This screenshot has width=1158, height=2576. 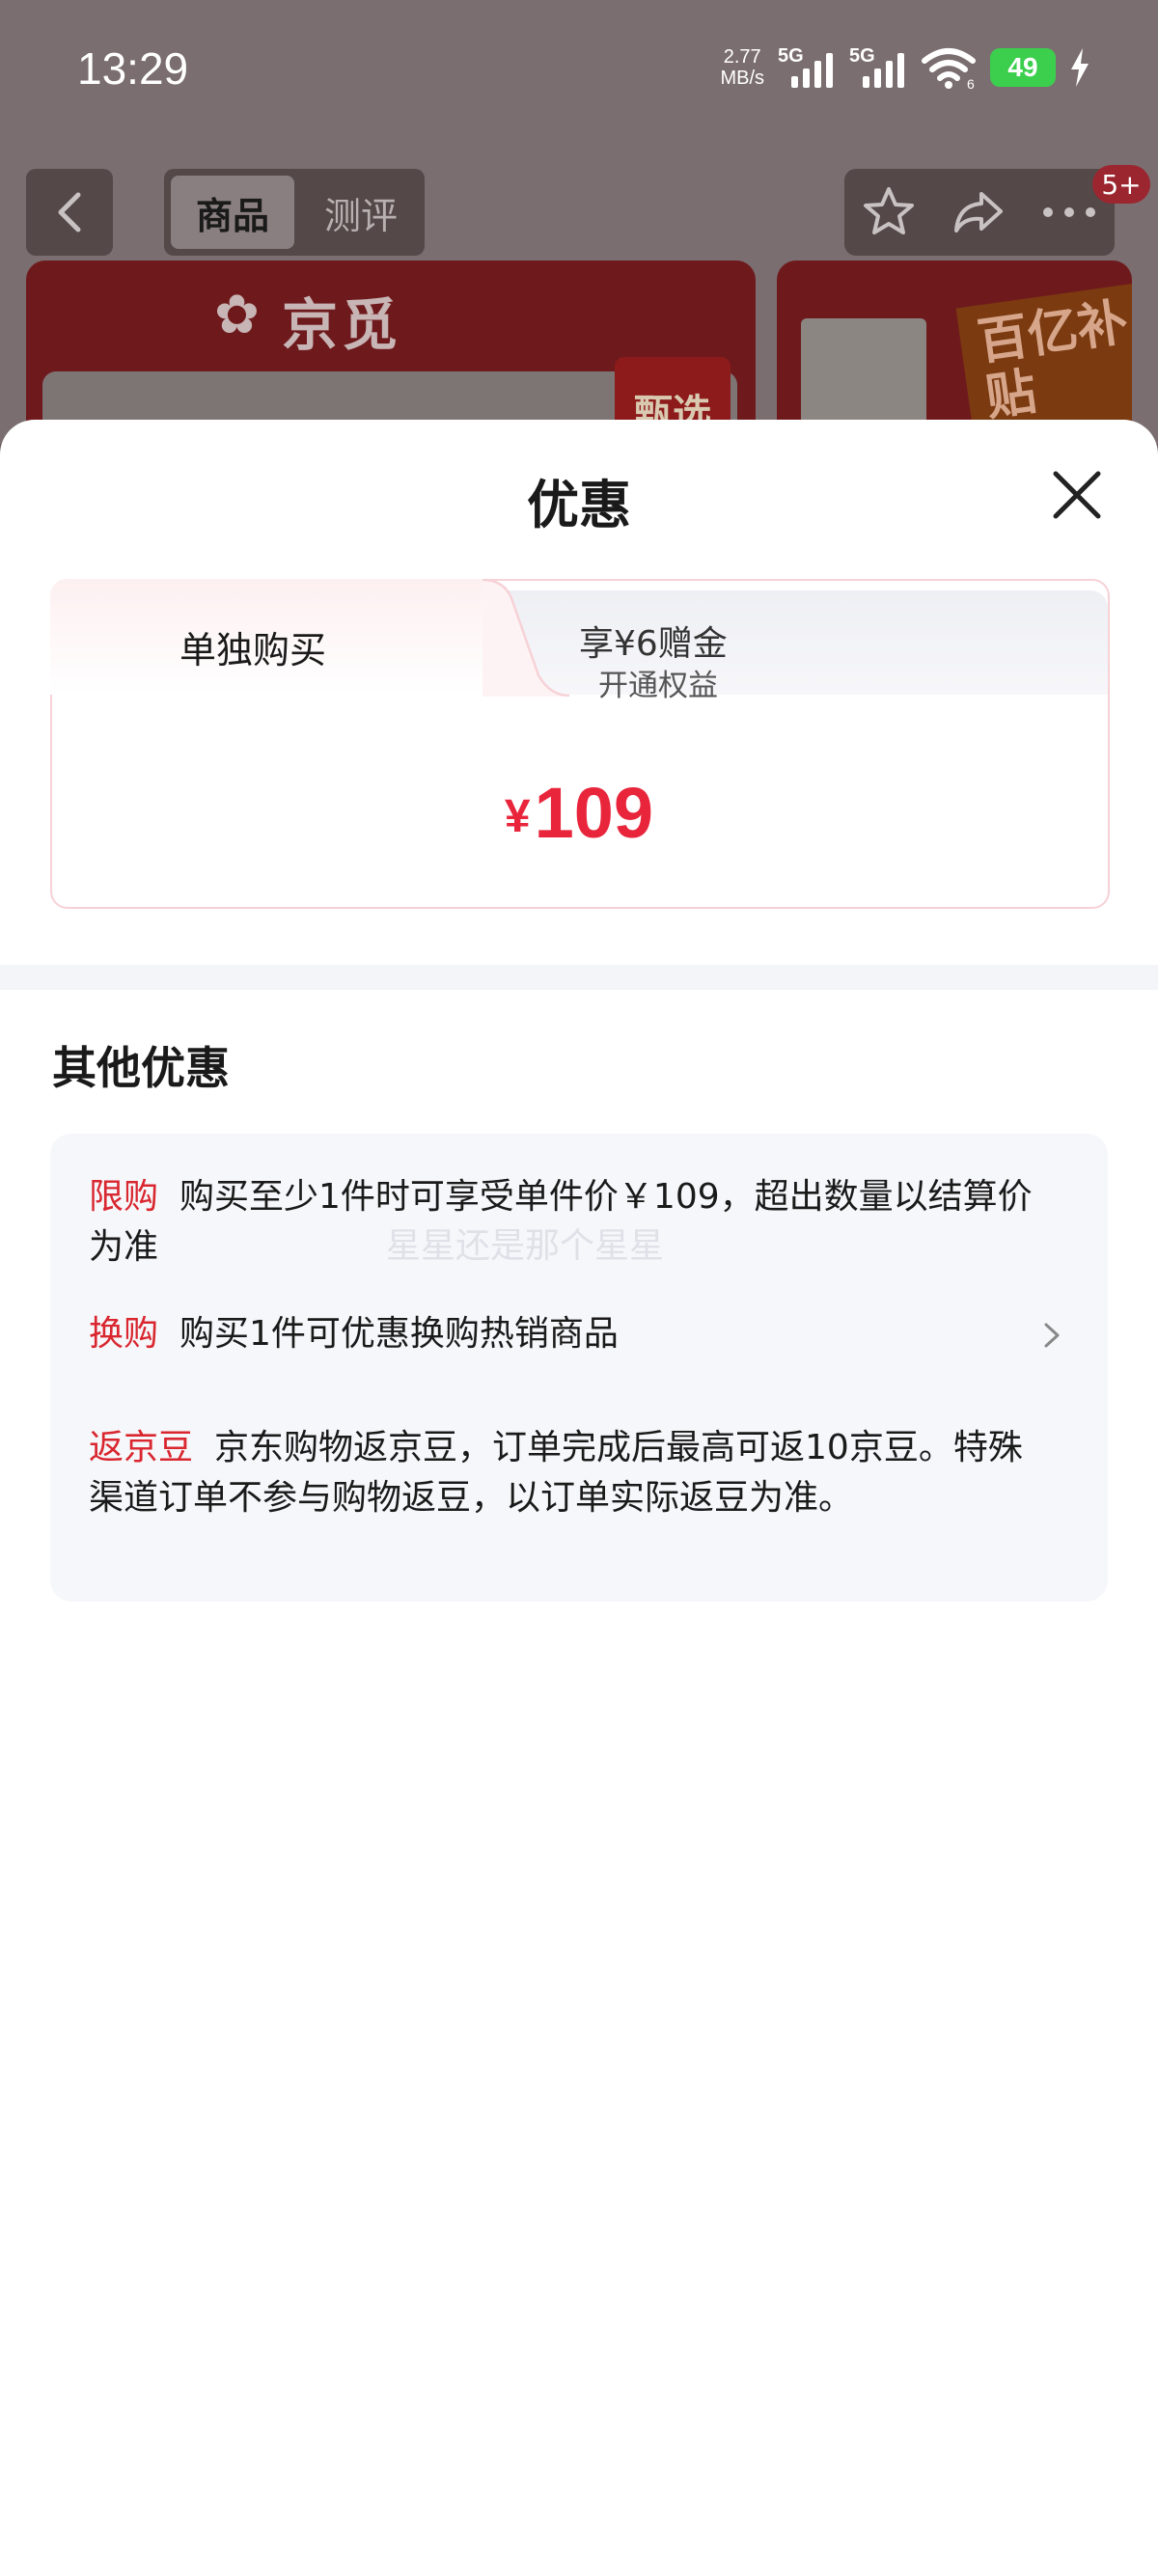 What do you see at coordinates (252, 647) in the screenshot?
I see `tab-single-purchase: 单独购买` at bounding box center [252, 647].